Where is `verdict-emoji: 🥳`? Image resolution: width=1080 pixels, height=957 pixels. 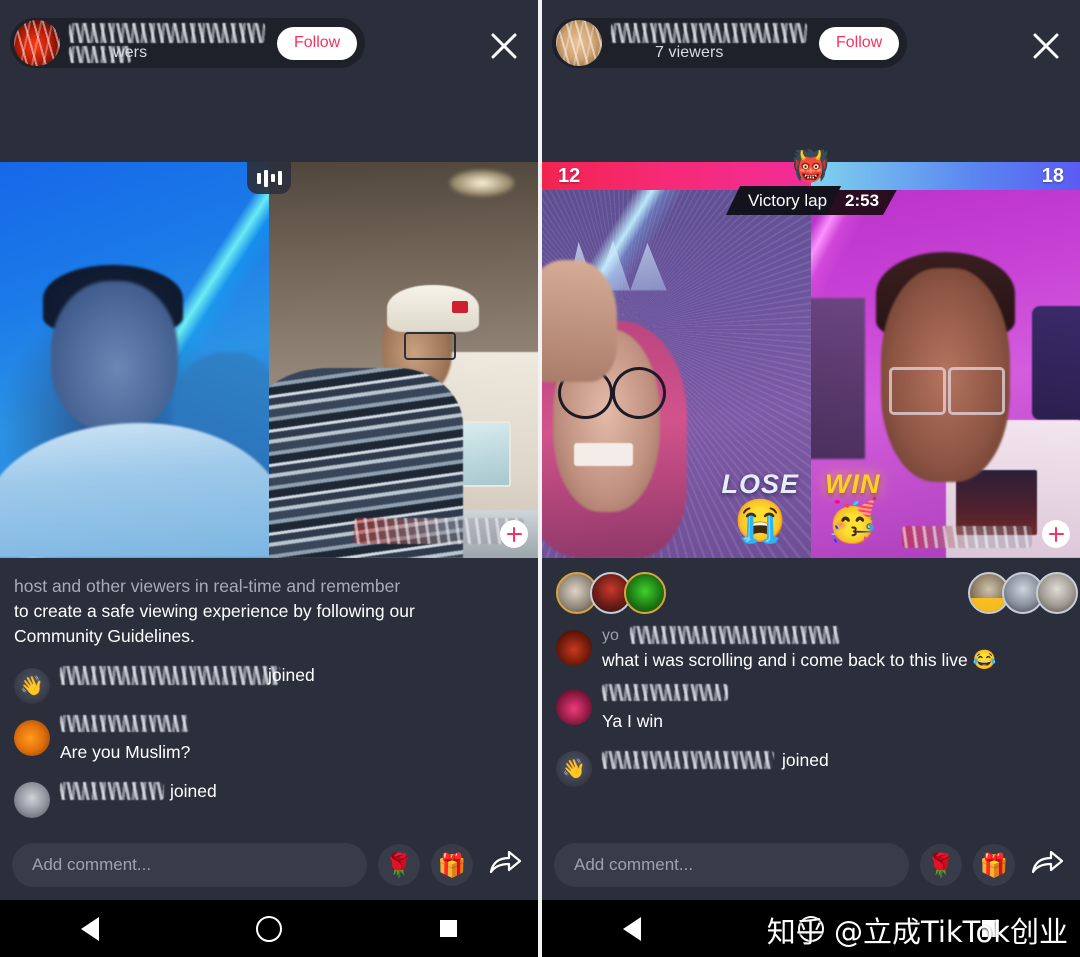 verdict-emoji: 🥳 is located at coordinates (852, 520).